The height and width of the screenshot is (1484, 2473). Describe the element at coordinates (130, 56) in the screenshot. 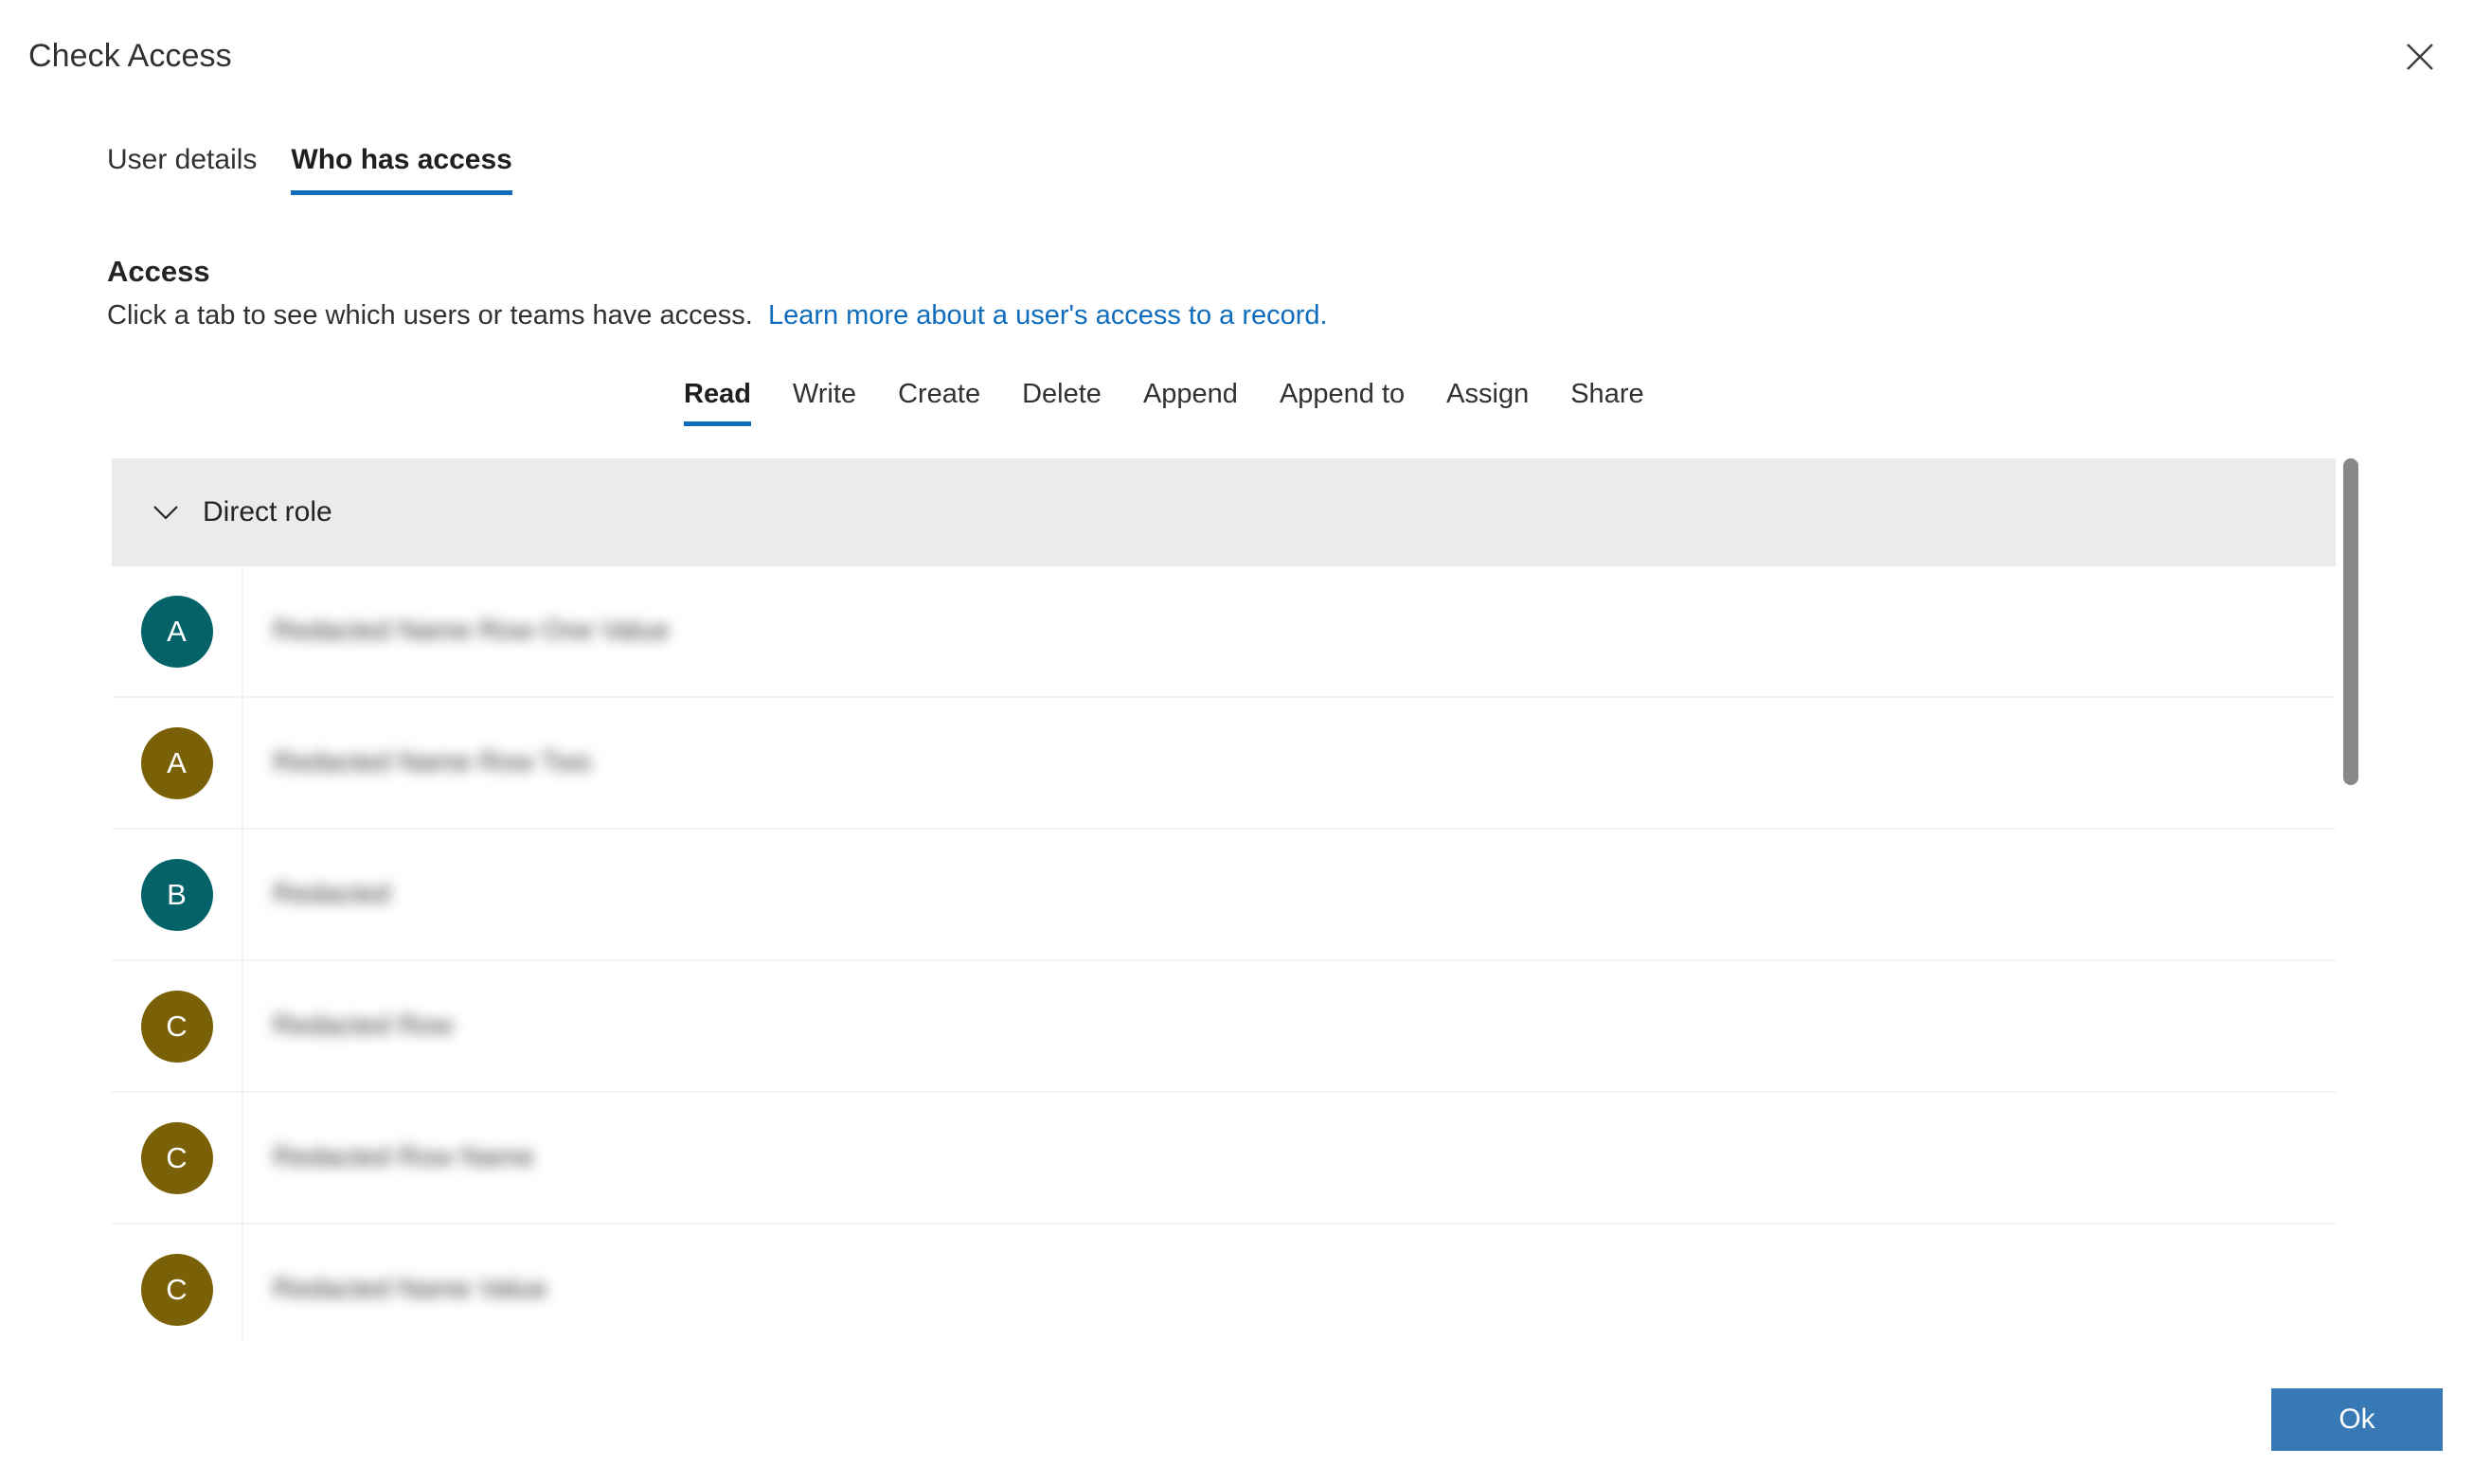

I see `dialog-title: Check Access` at that location.